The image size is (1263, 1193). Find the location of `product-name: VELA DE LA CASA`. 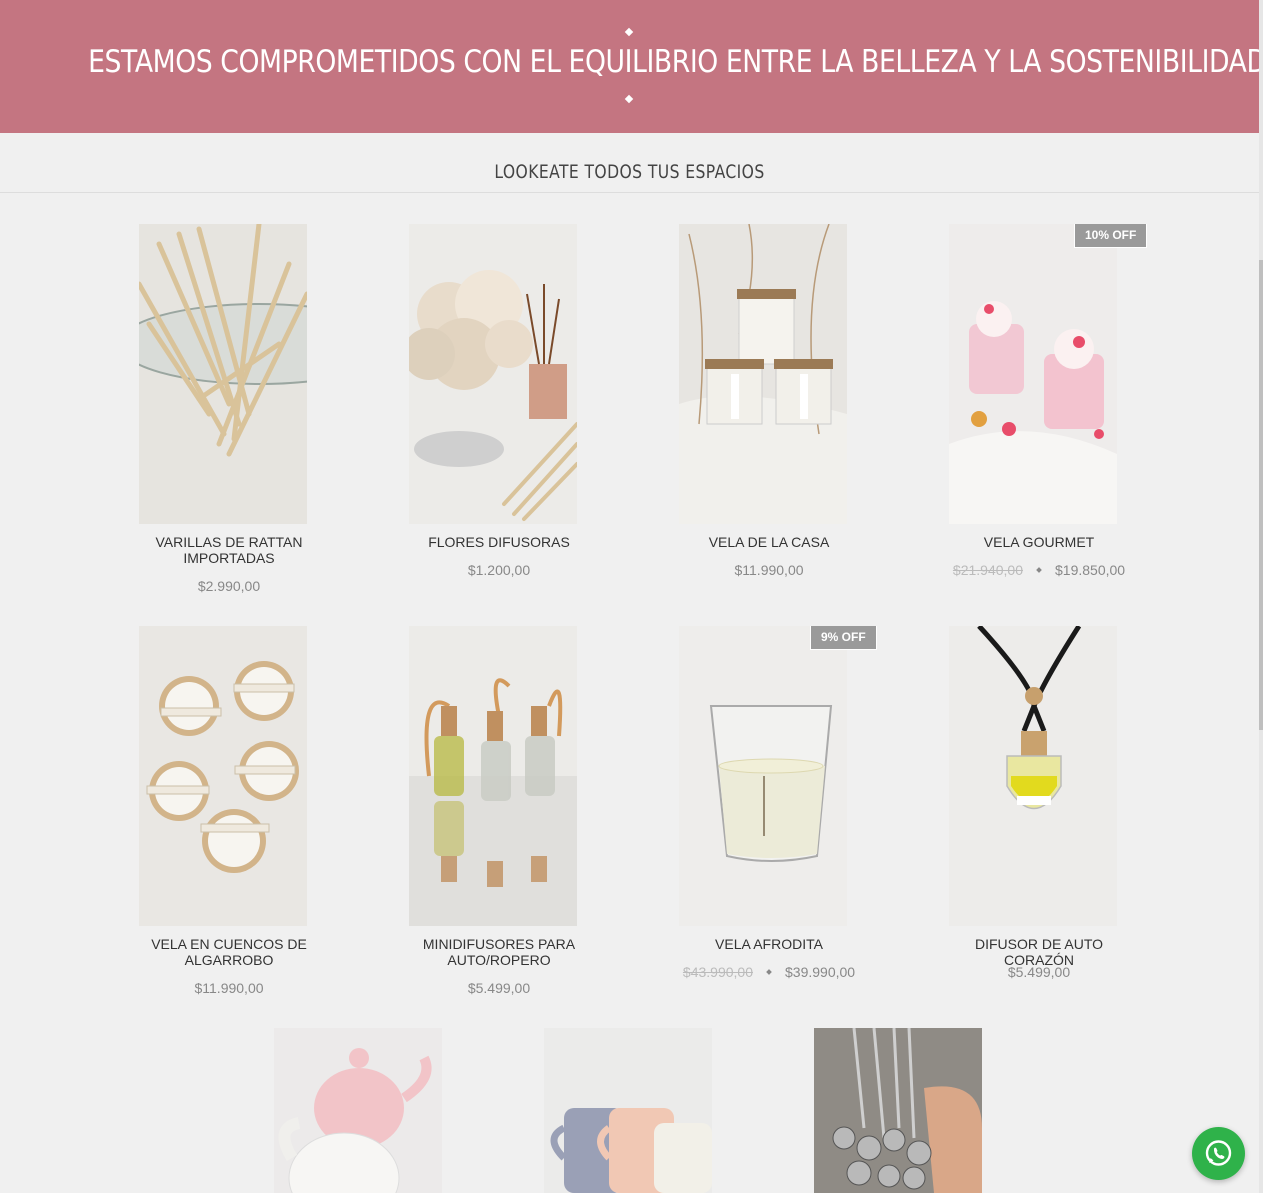

product-name: VELA DE LA CASA is located at coordinates (769, 542).